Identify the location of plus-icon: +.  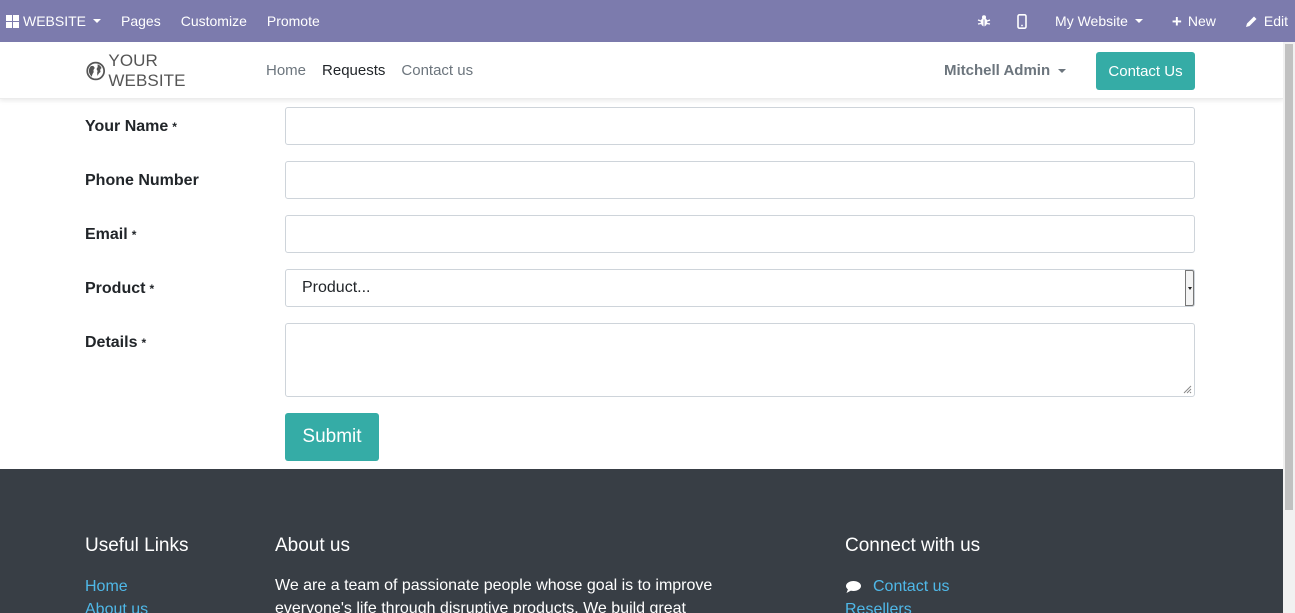
(1176, 21).